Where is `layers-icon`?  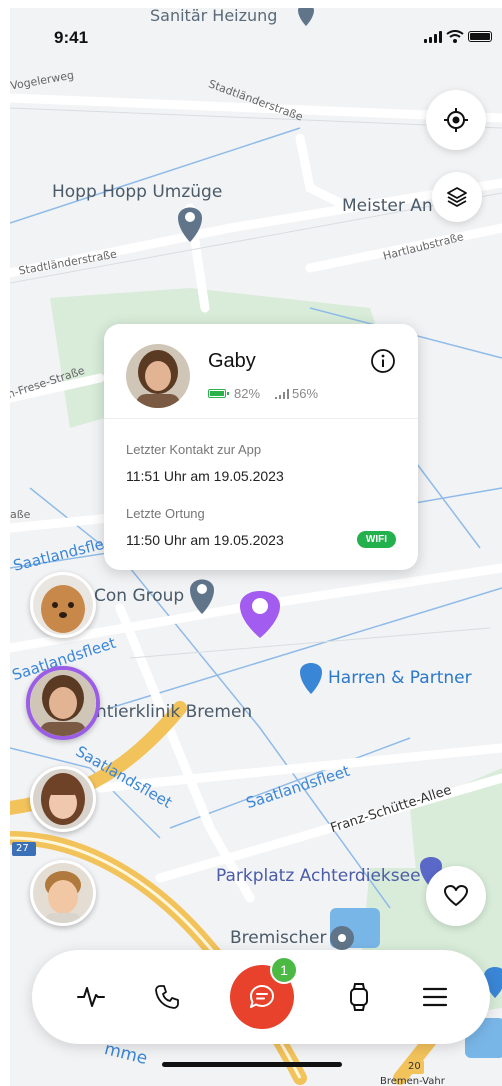
layers-icon is located at coordinates (457, 197).